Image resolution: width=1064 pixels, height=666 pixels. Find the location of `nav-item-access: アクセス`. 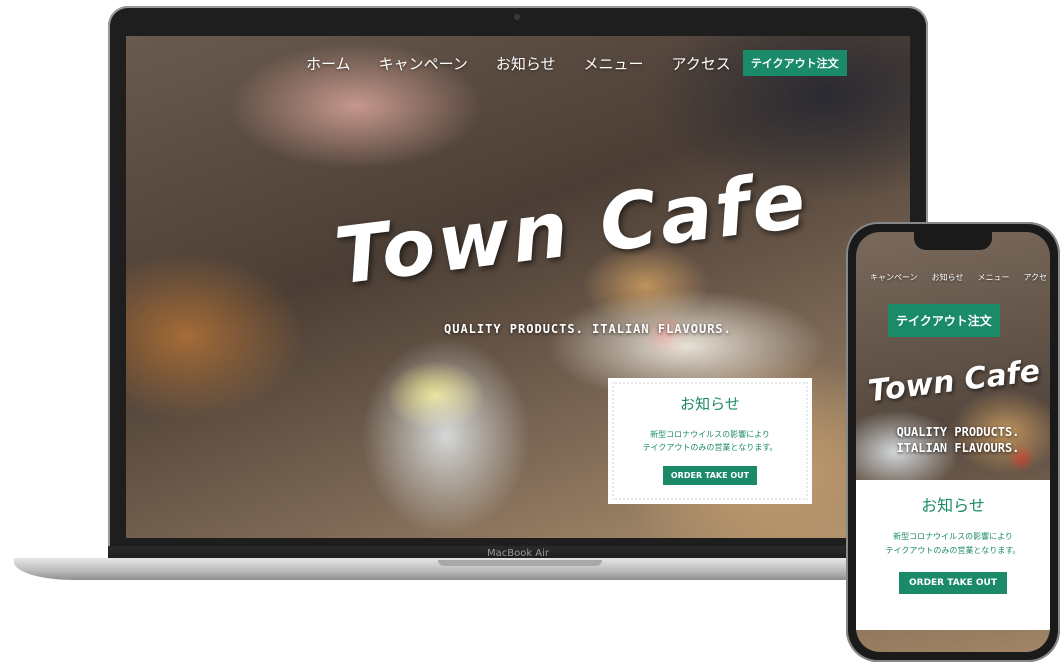

nav-item-access: アクセス is located at coordinates (701, 63).